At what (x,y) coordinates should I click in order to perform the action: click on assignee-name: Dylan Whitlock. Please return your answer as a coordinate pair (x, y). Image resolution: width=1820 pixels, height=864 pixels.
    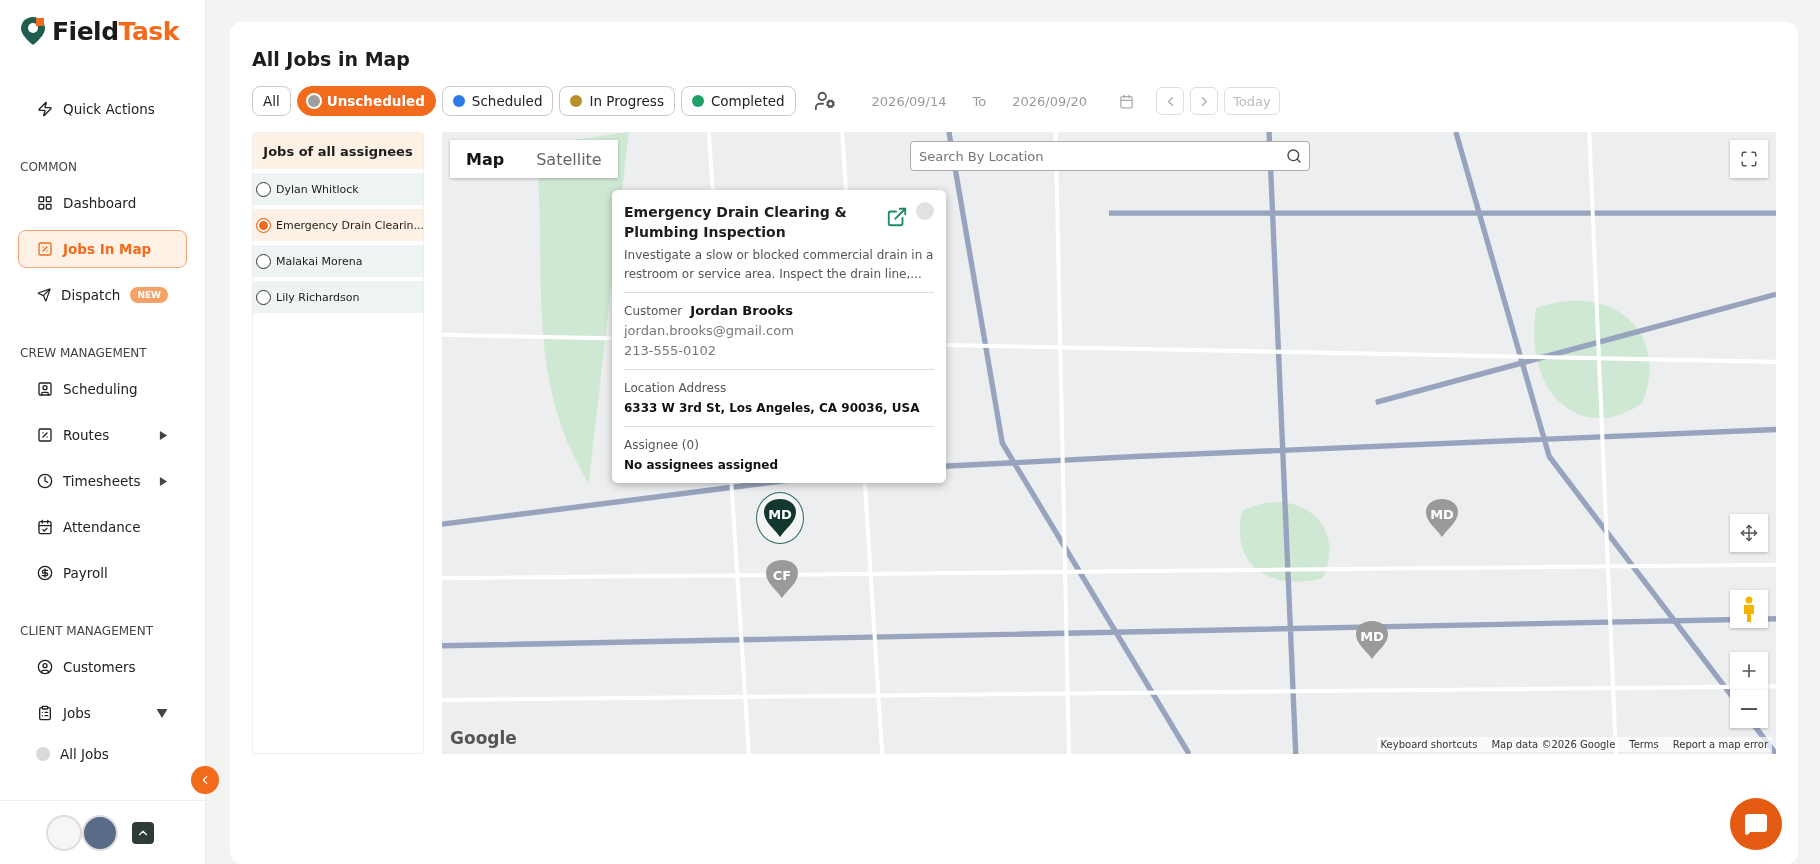
    Looking at the image, I should click on (317, 189).